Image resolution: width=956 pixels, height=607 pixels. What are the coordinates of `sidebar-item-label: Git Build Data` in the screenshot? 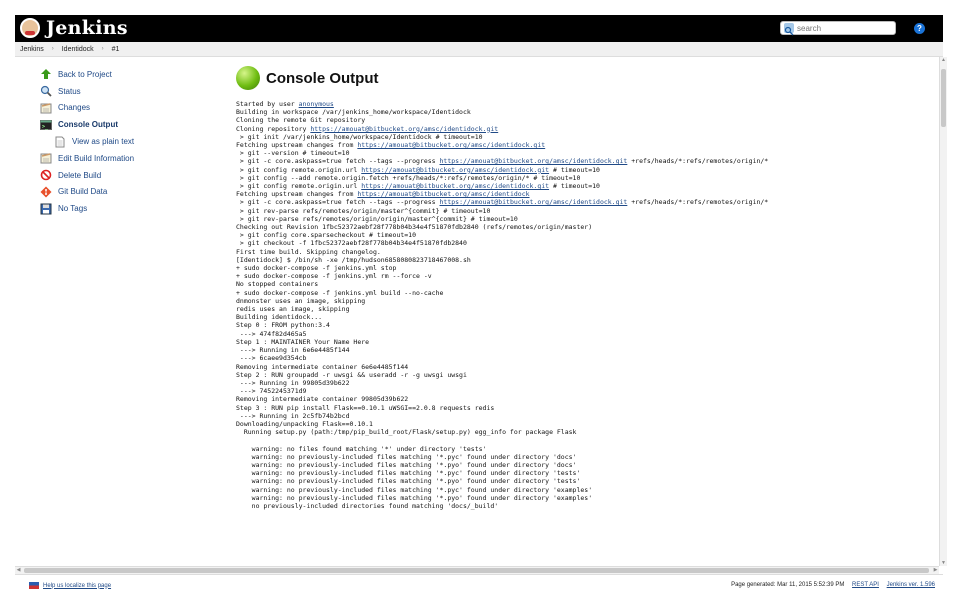 It's located at (83, 192).